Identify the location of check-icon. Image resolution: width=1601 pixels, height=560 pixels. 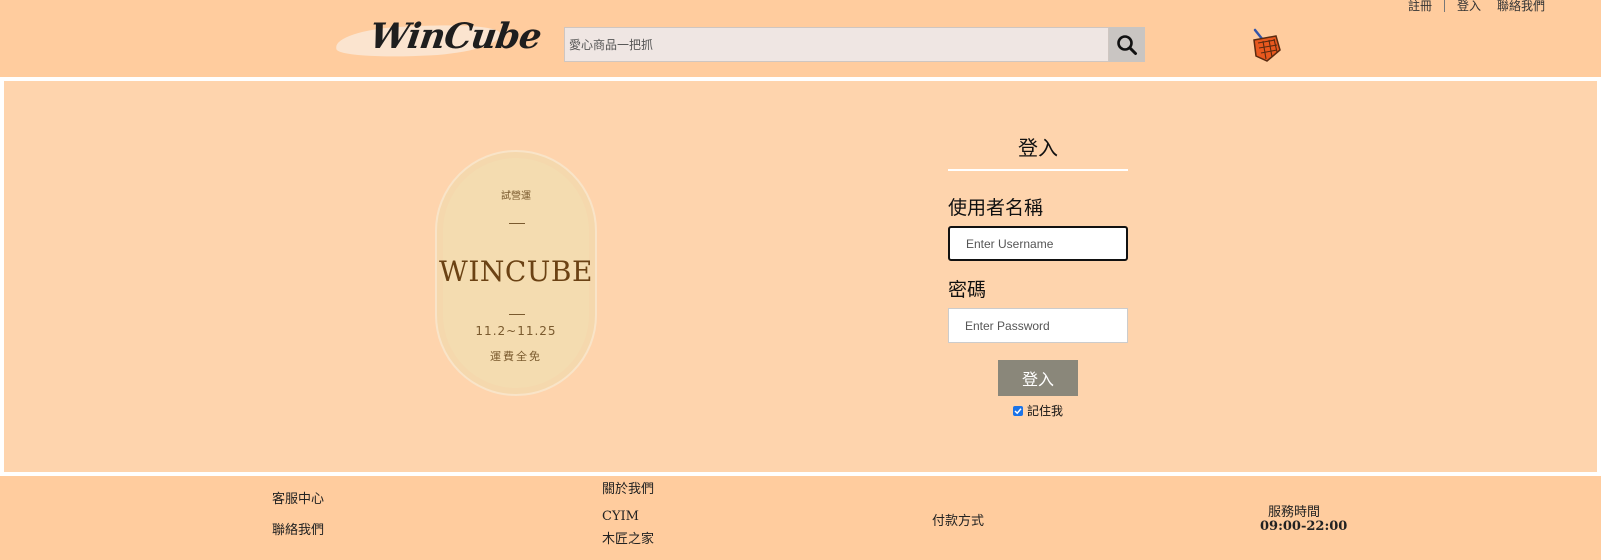
(1018, 410).